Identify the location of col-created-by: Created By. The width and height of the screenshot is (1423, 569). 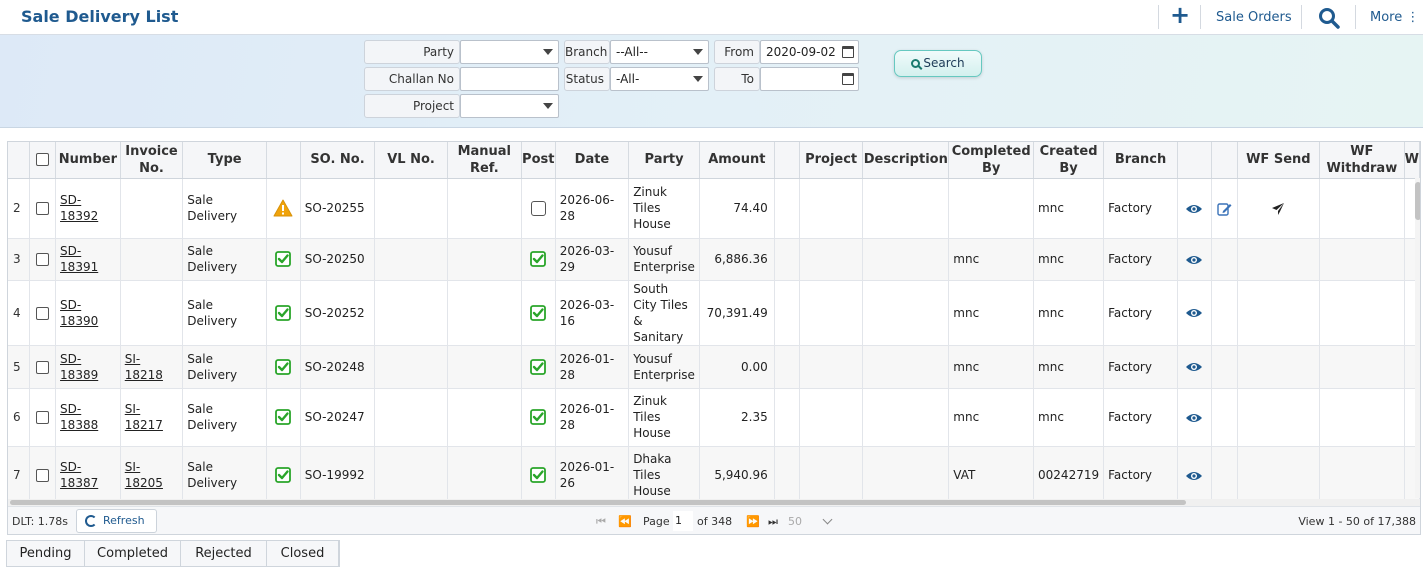
(1069, 160).